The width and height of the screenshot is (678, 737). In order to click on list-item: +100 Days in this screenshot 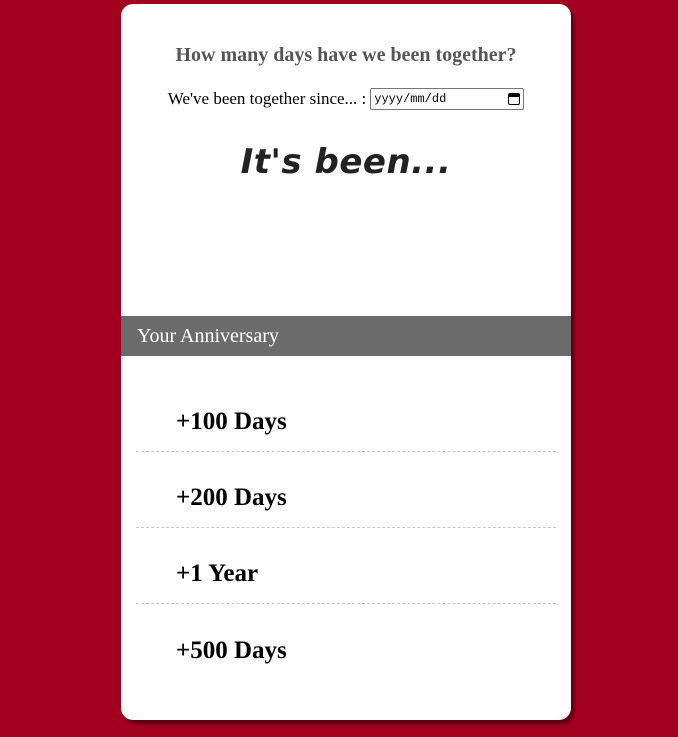, I will do `click(346, 414)`.